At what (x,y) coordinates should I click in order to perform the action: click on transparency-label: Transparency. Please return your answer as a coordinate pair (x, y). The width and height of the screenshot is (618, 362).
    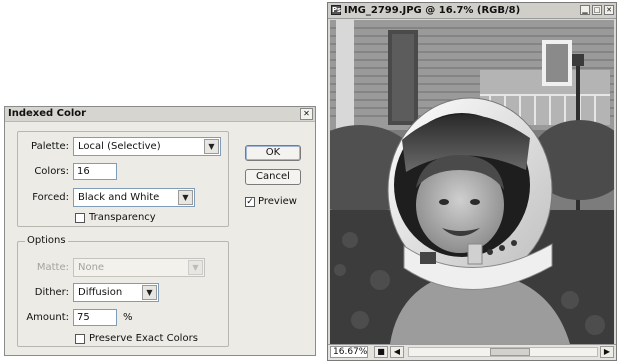
    Looking at the image, I should click on (122, 217).